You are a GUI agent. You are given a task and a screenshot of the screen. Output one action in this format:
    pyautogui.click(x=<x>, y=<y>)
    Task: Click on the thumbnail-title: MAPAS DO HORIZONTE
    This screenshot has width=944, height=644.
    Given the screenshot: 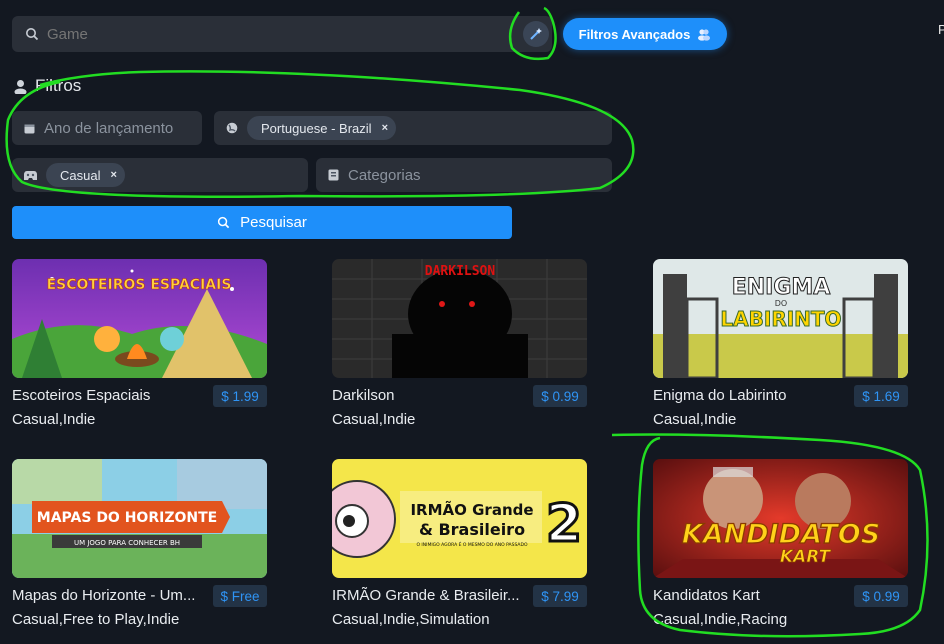 What is the action you would take?
    pyautogui.click(x=127, y=518)
    